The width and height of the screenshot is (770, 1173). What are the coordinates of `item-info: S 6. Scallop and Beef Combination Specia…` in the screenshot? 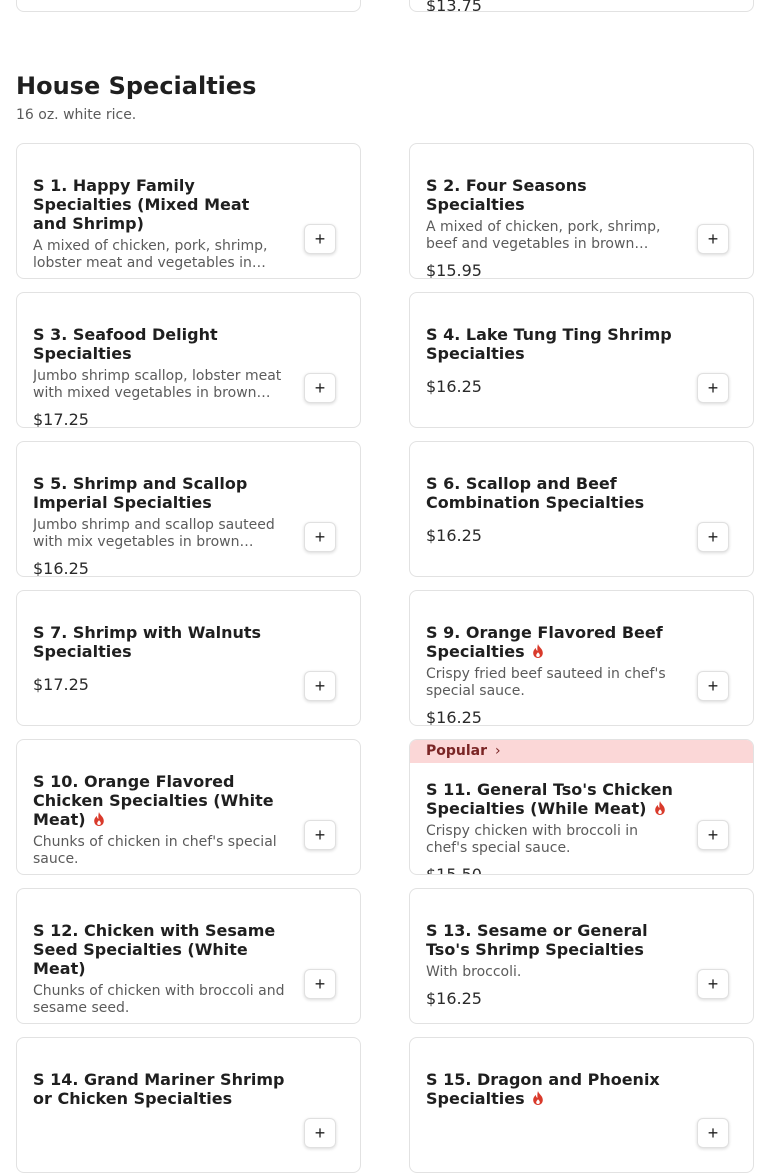 It's located at (552, 509).